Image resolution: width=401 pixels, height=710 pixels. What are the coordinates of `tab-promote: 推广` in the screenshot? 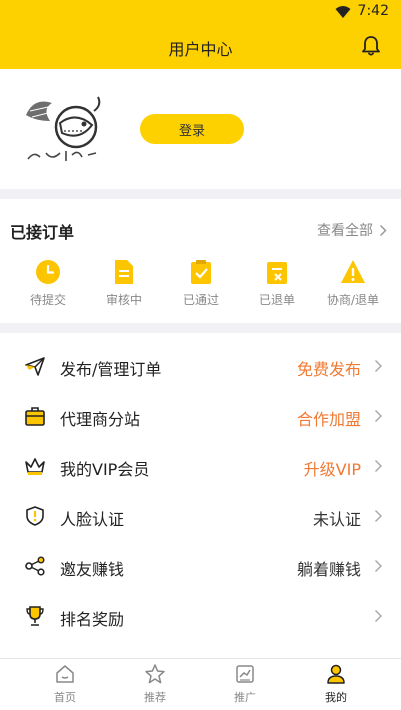 It's located at (245, 686).